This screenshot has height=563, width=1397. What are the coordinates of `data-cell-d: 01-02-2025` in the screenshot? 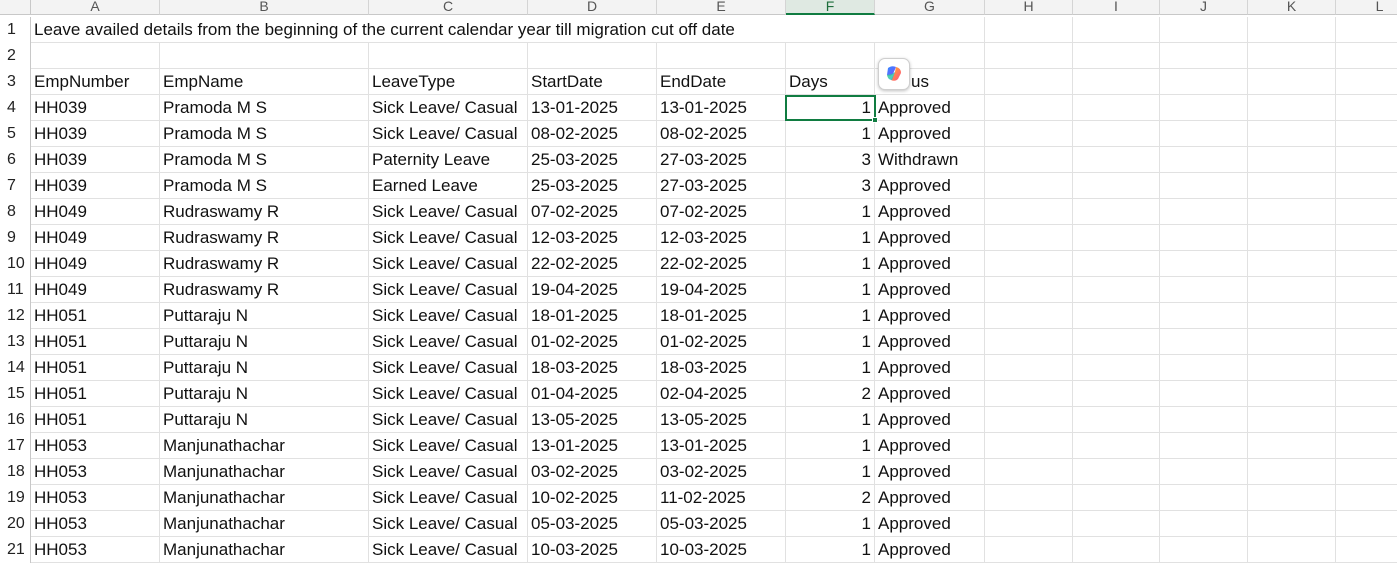 It's located at (592, 342).